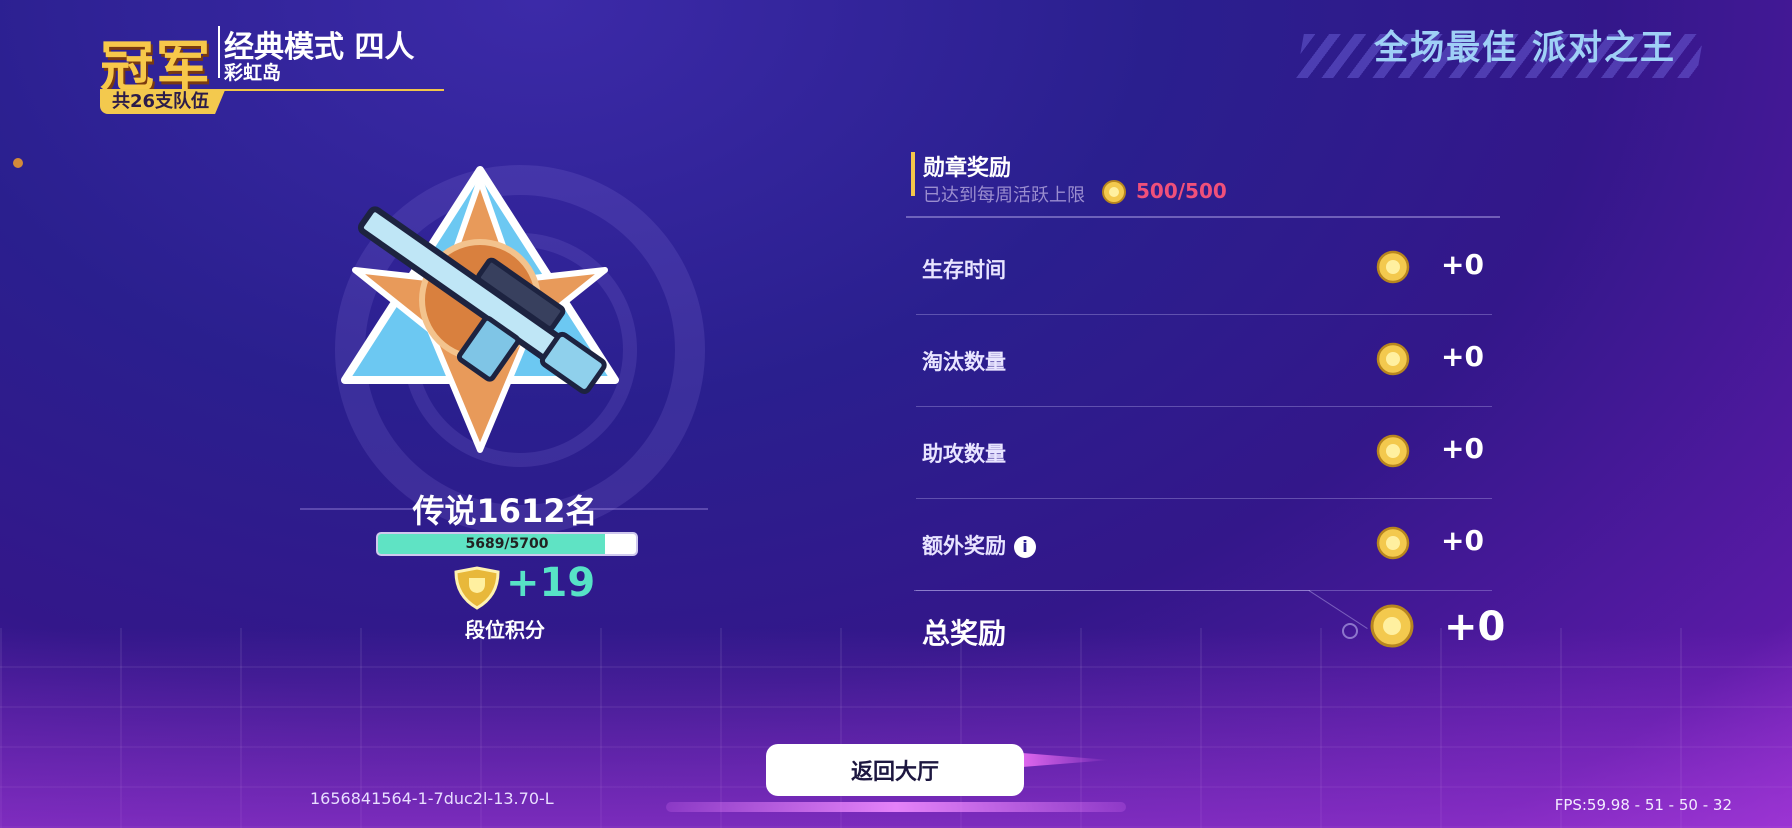 This screenshot has width=1792, height=828. What do you see at coordinates (1338, 609) in the screenshot?
I see `total-divider-diagonal` at bounding box center [1338, 609].